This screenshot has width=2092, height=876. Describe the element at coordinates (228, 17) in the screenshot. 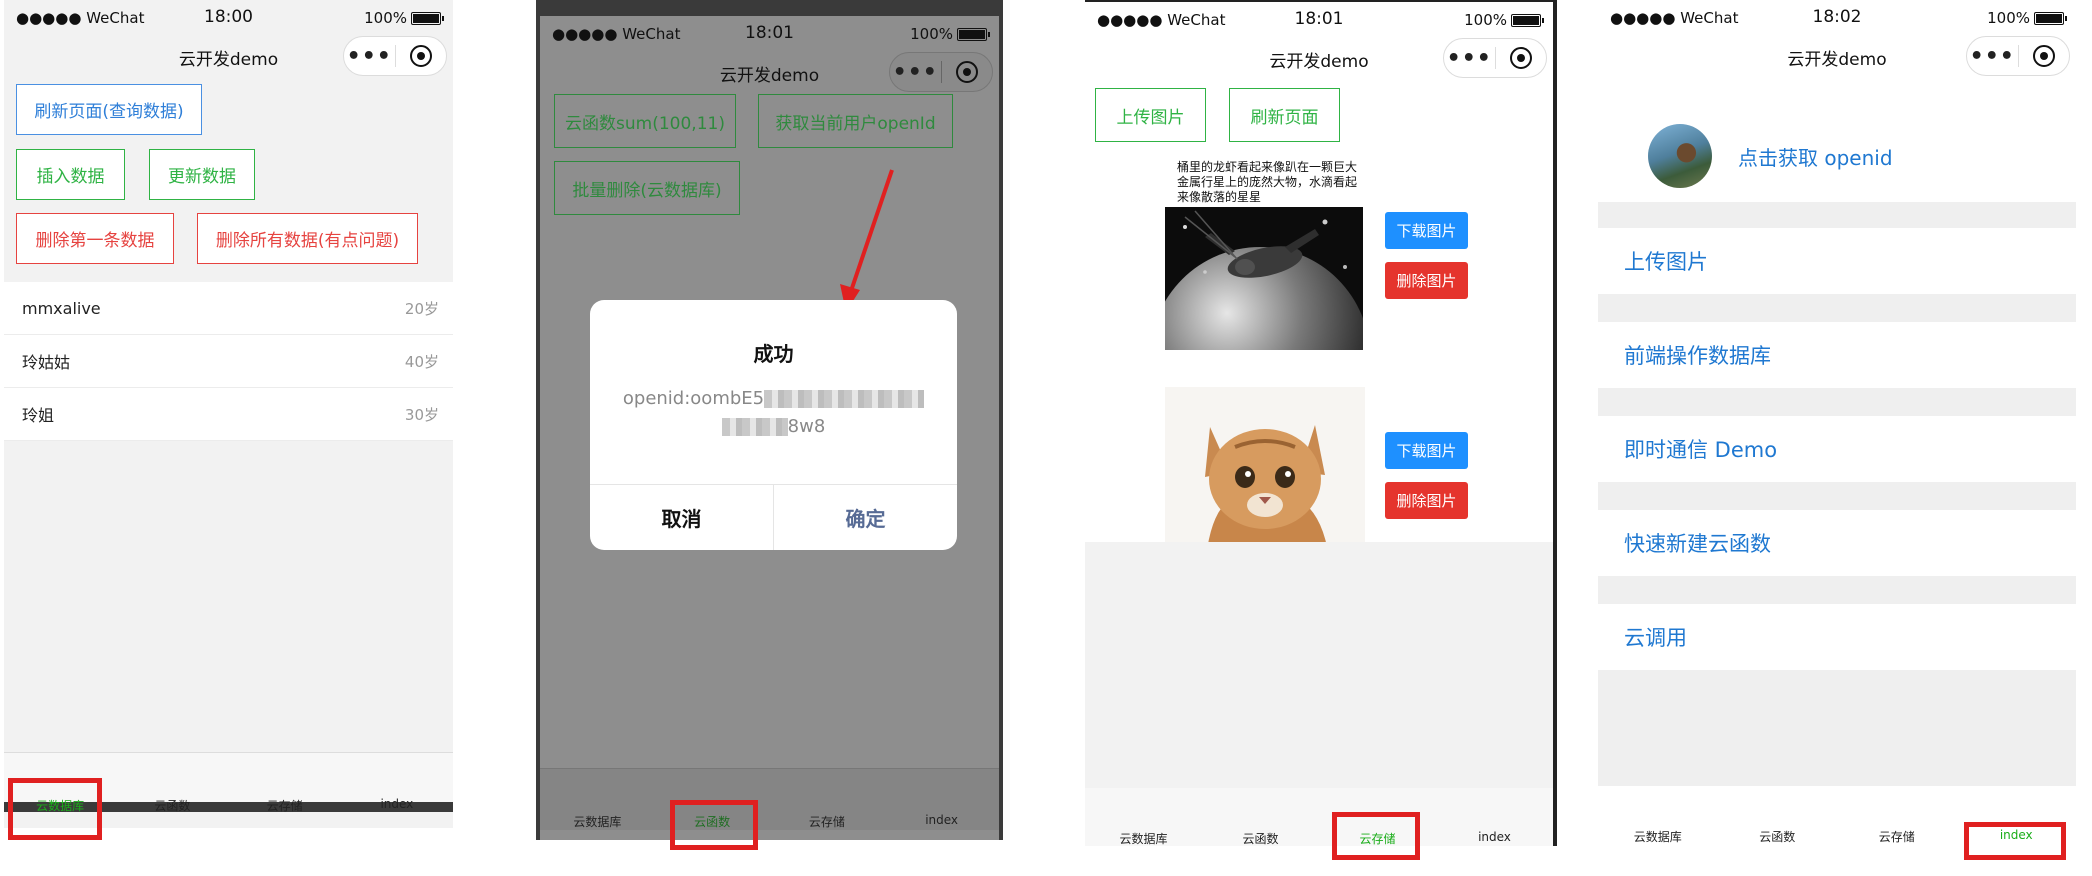

I see `status-bar: ●●●●● WeChat 18:00 100%` at that location.